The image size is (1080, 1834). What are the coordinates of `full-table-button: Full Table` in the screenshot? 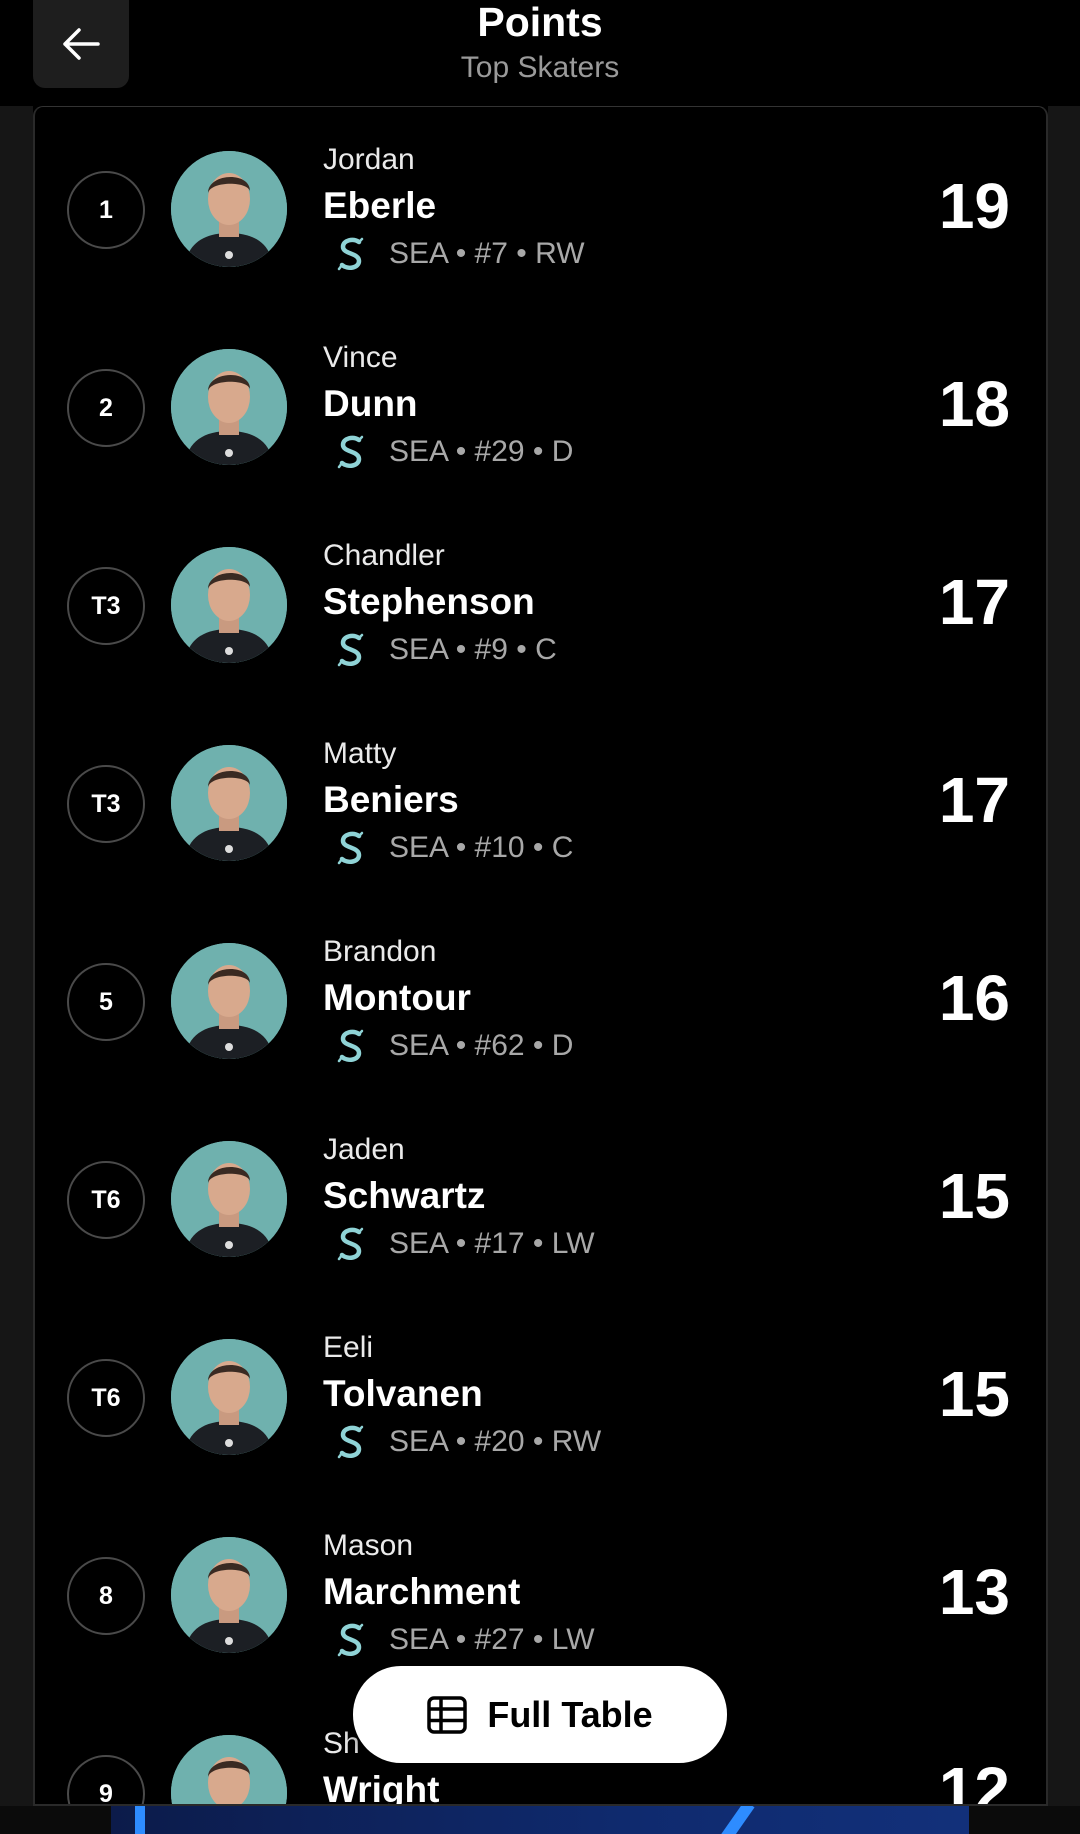 It's located at (540, 1714).